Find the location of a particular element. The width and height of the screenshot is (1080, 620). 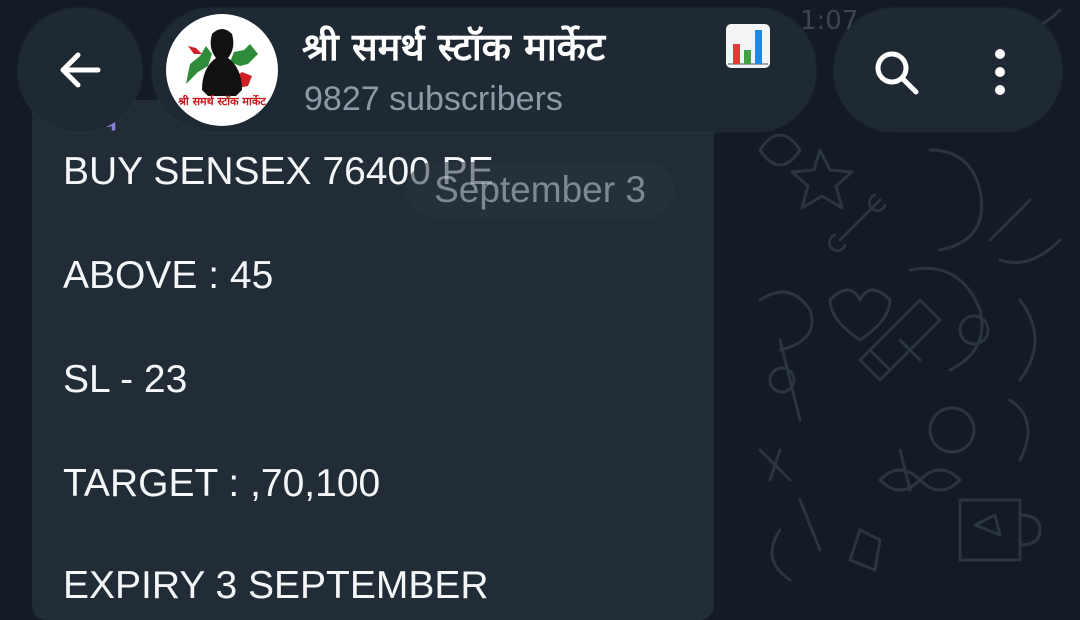

message-line-target: TARGET : ,70,100 is located at coordinates (222, 483).